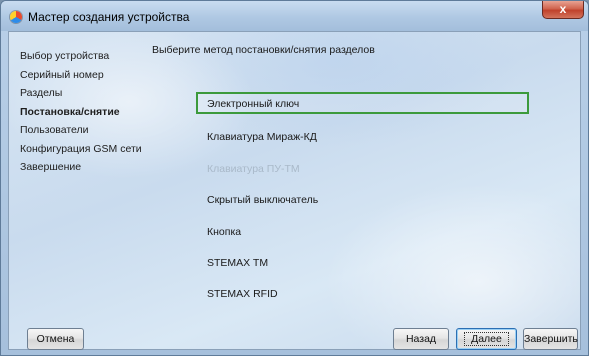 This screenshot has width=589, height=356. Describe the element at coordinates (362, 199) in the screenshot. I see `method-option-hidden-switch: Скрытый выключатель` at that location.